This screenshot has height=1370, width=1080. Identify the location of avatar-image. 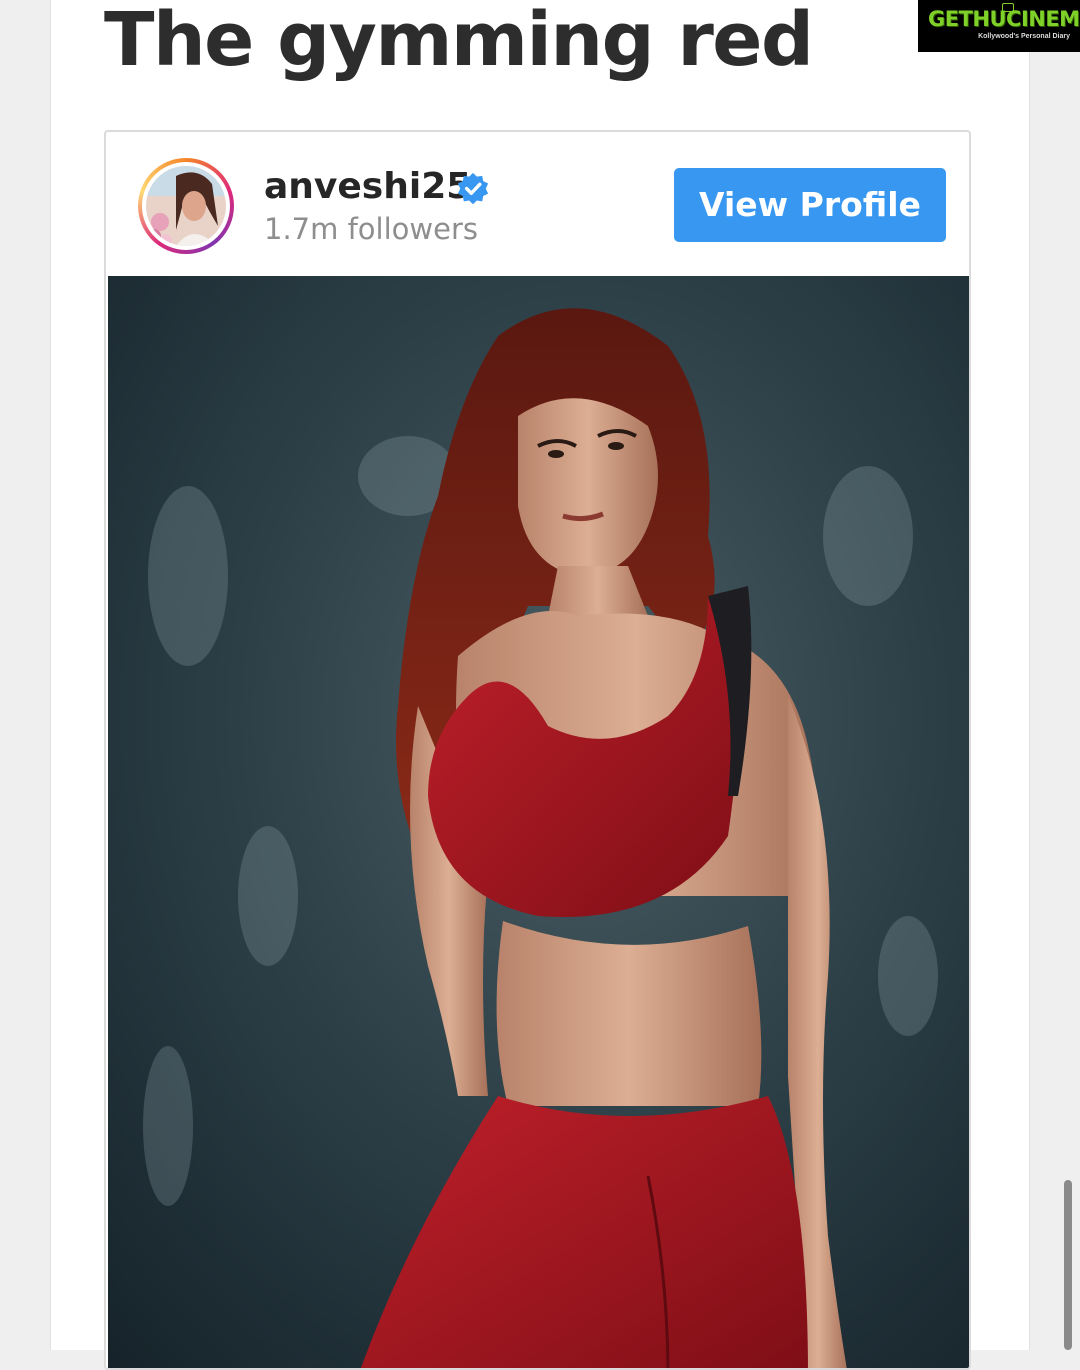
(186, 206).